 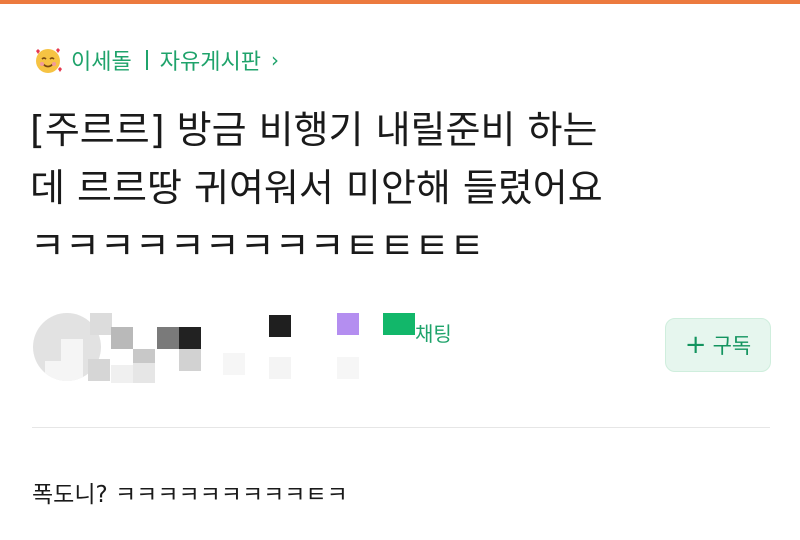 I want to click on chat-link: 채팅, so click(x=433, y=332).